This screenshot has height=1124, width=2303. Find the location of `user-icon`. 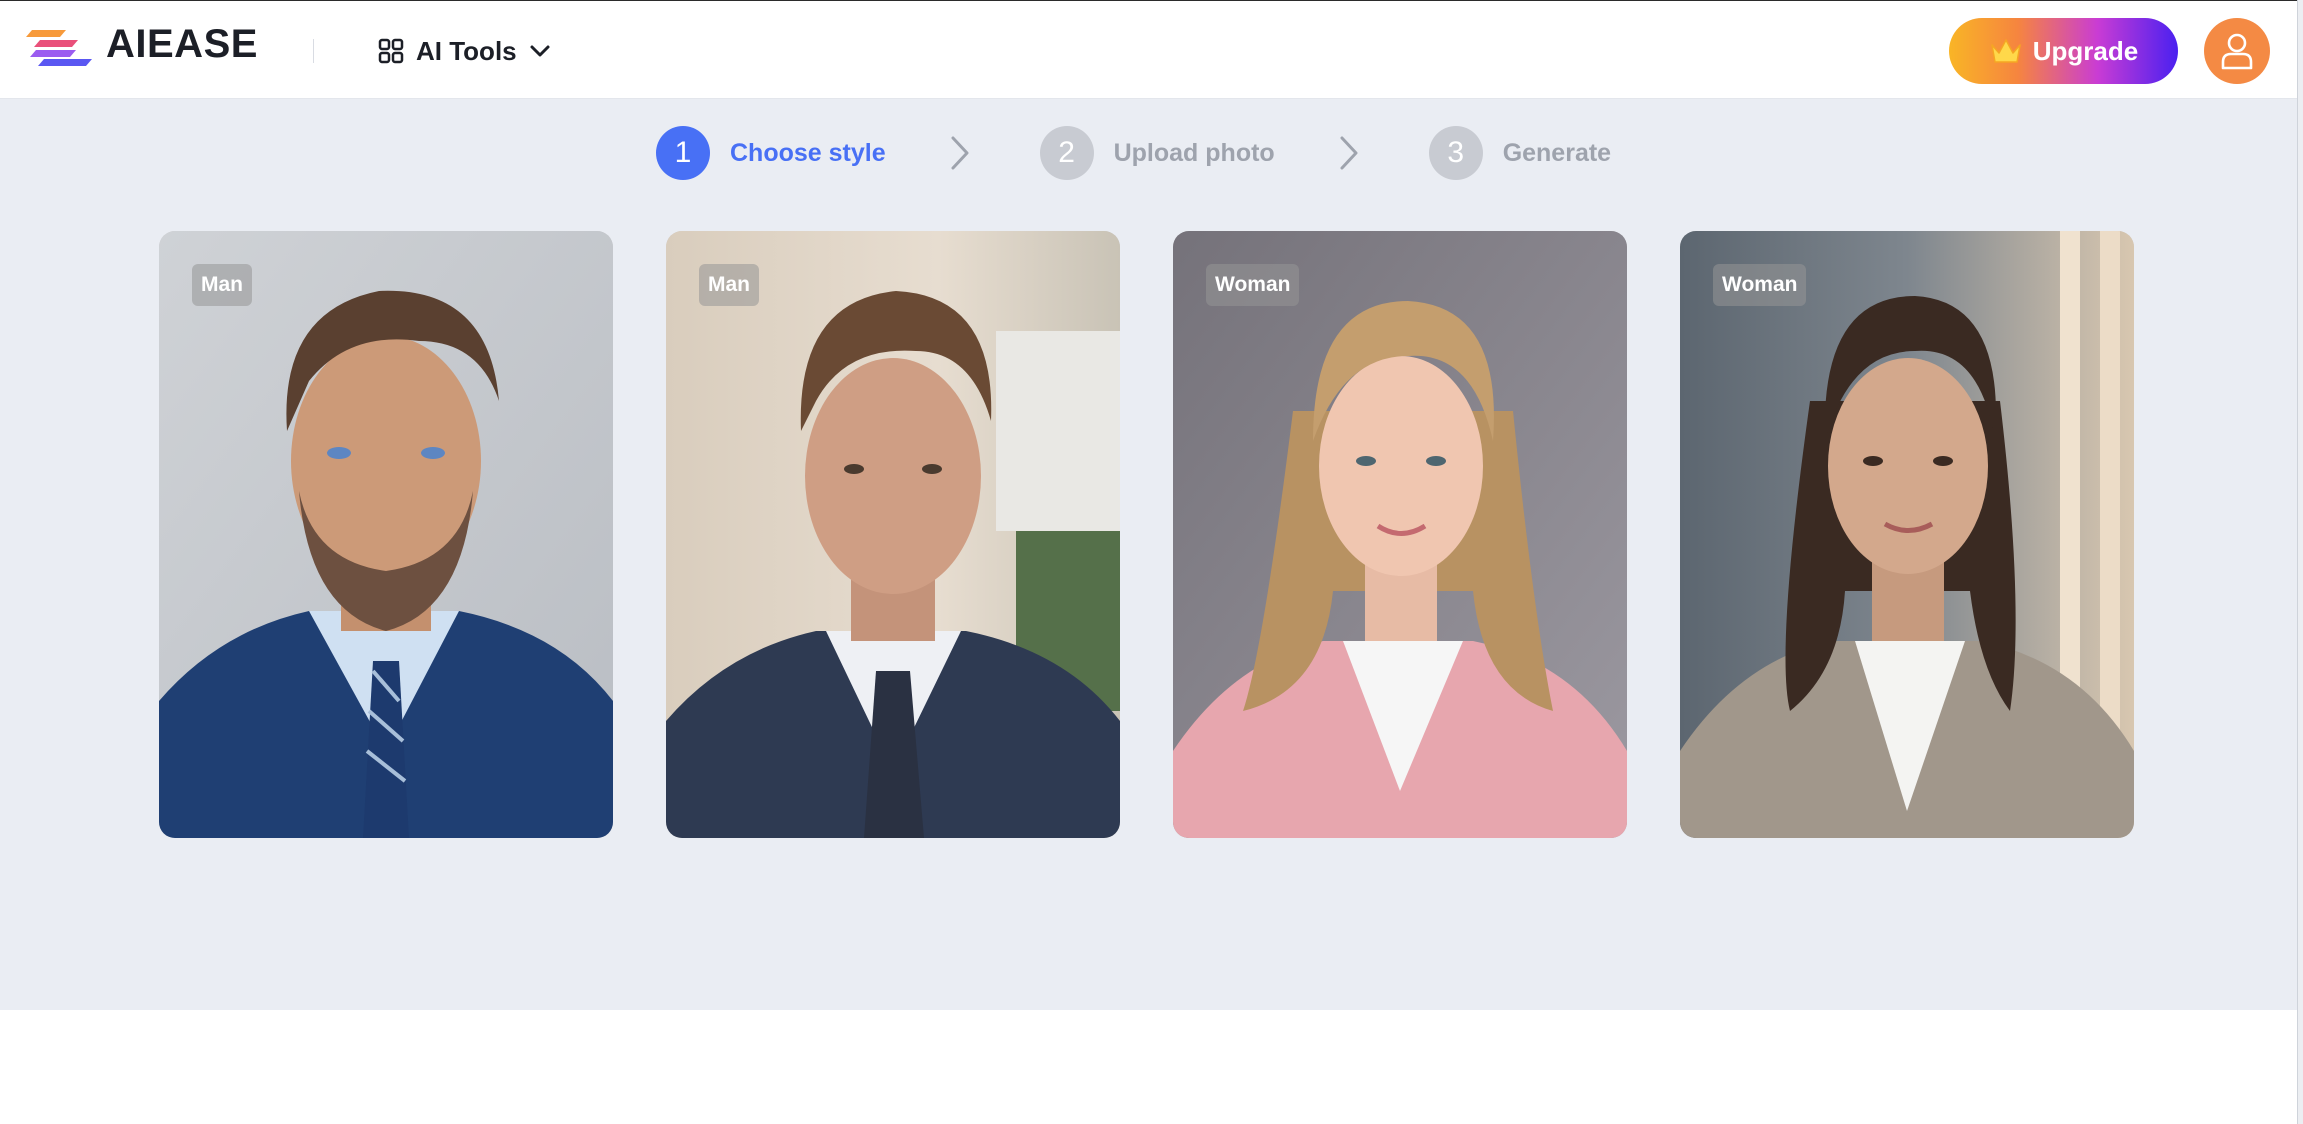

user-icon is located at coordinates (2237, 51).